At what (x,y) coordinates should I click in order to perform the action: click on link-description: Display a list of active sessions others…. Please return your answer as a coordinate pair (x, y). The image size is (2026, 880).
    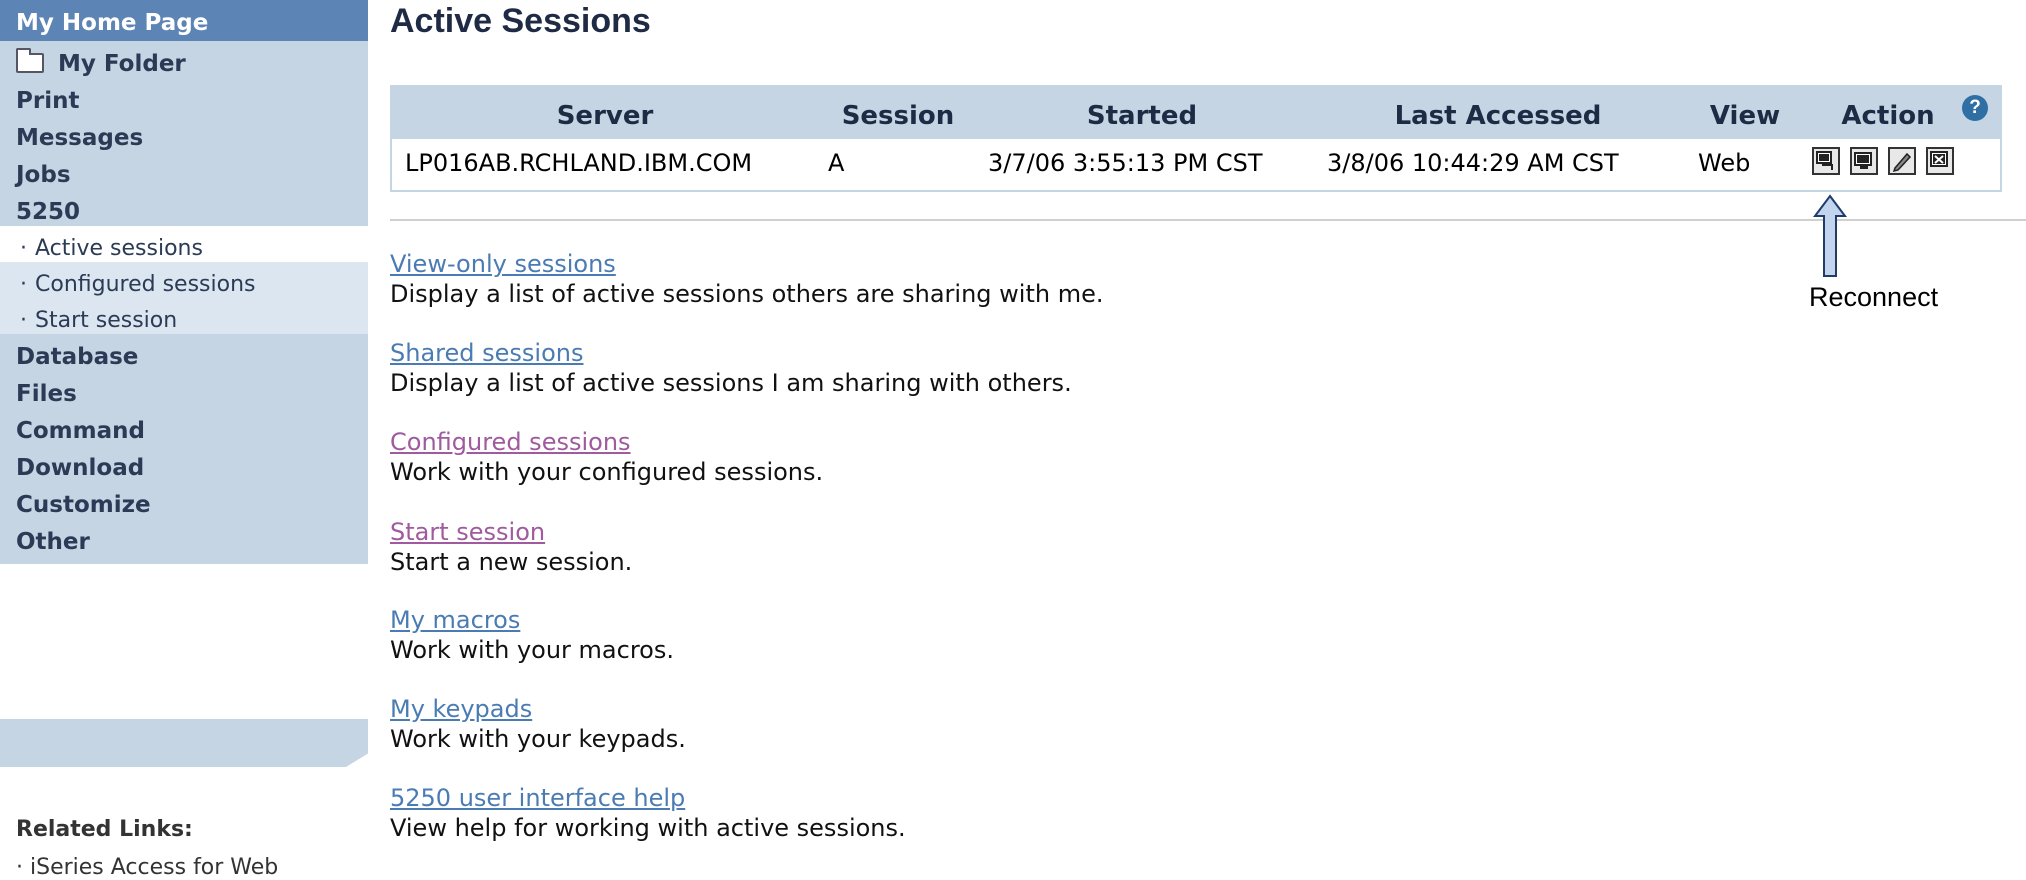
    Looking at the image, I should click on (747, 294).